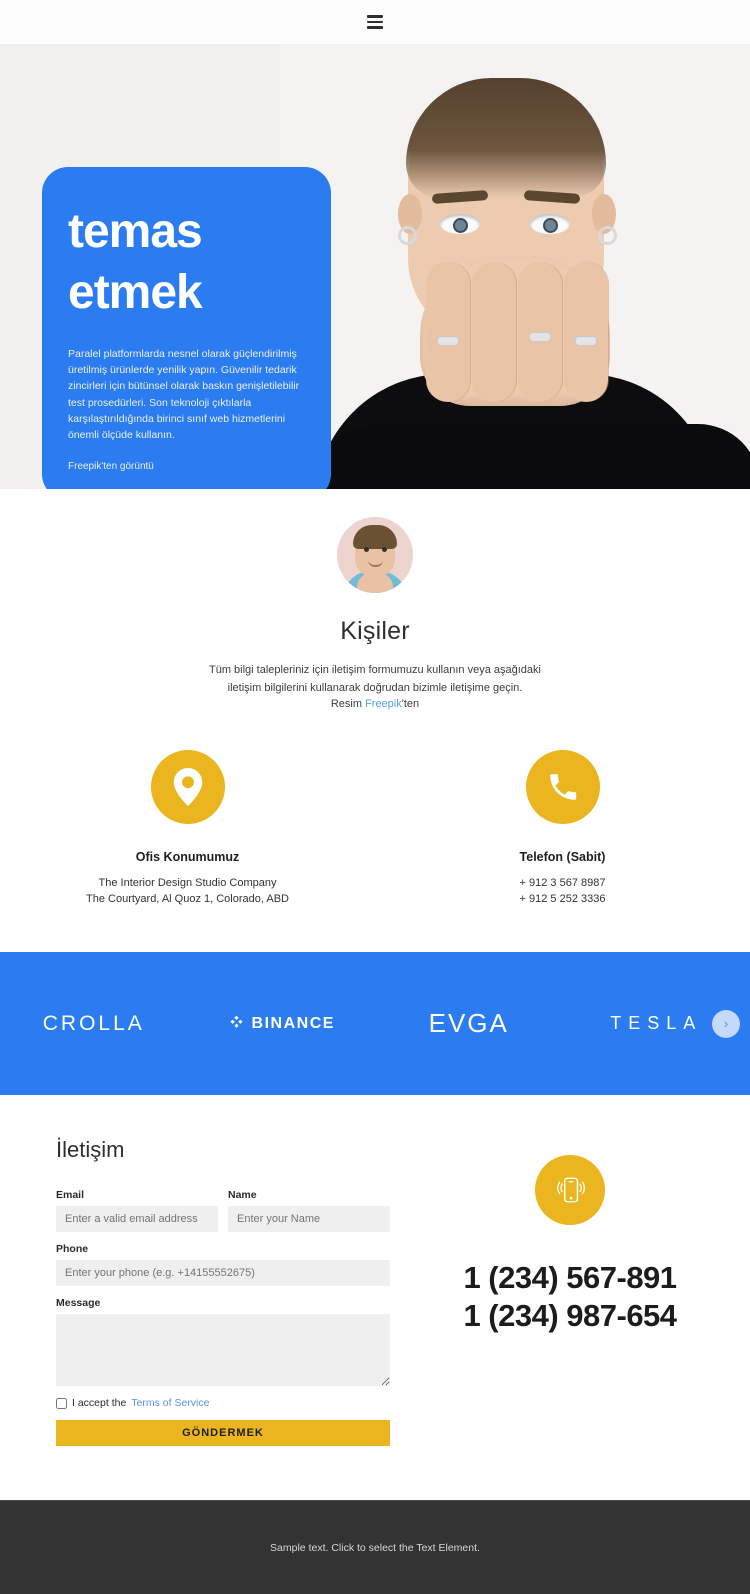  I want to click on binance-diamond-icon, so click(236, 1023).